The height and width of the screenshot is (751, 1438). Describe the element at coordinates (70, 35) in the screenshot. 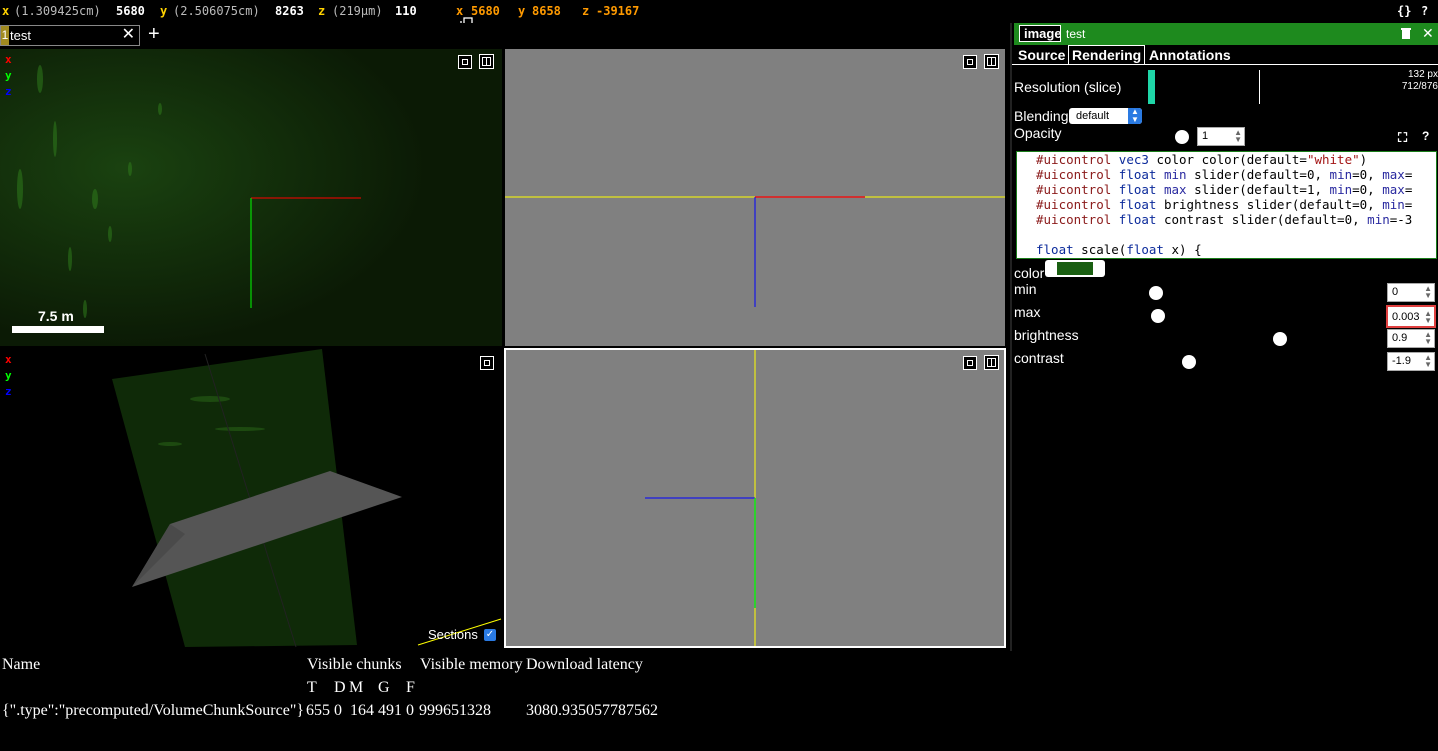

I see `layer-tab-test: 1 test ✕` at that location.